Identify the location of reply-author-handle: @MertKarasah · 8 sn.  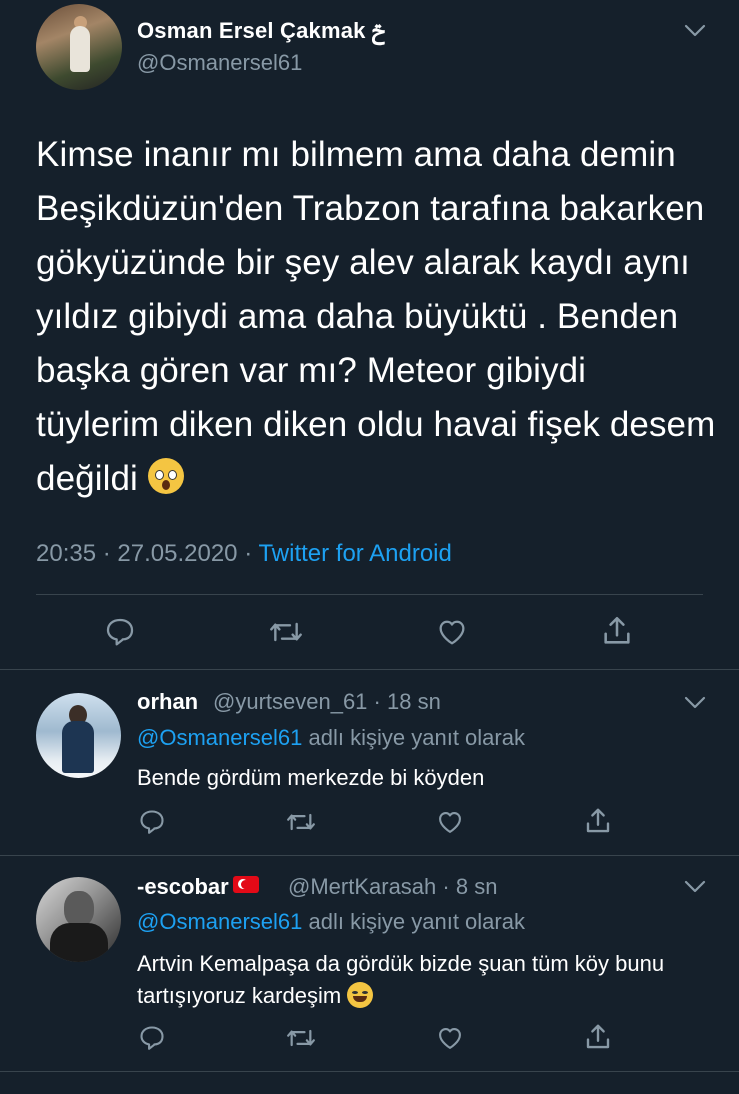
(392, 887).